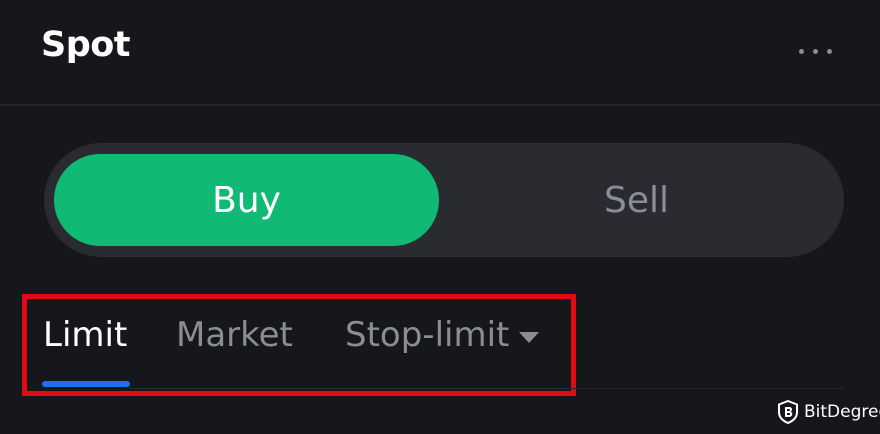  Describe the element at coordinates (234, 335) in the screenshot. I see `tab-market: Market` at that location.